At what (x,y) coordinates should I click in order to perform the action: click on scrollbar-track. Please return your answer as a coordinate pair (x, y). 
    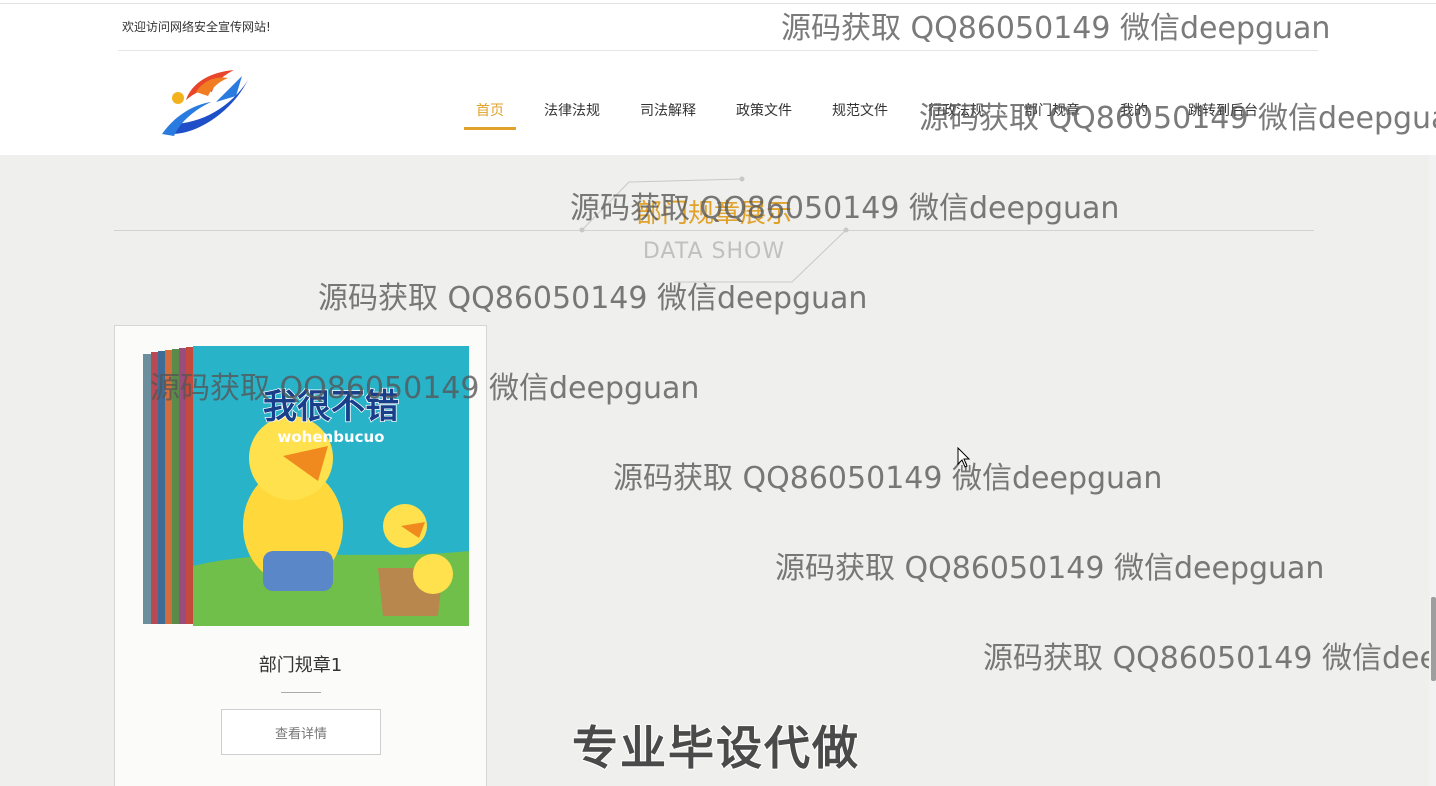
    Looking at the image, I should click on (1432, 470).